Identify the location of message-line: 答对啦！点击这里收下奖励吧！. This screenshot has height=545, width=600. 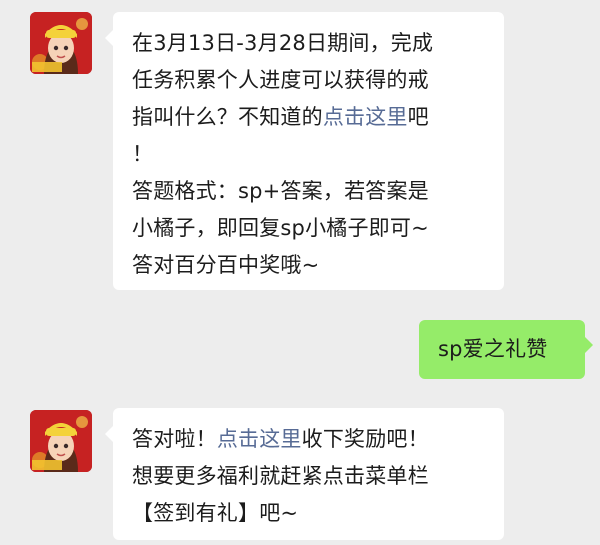
(309, 439).